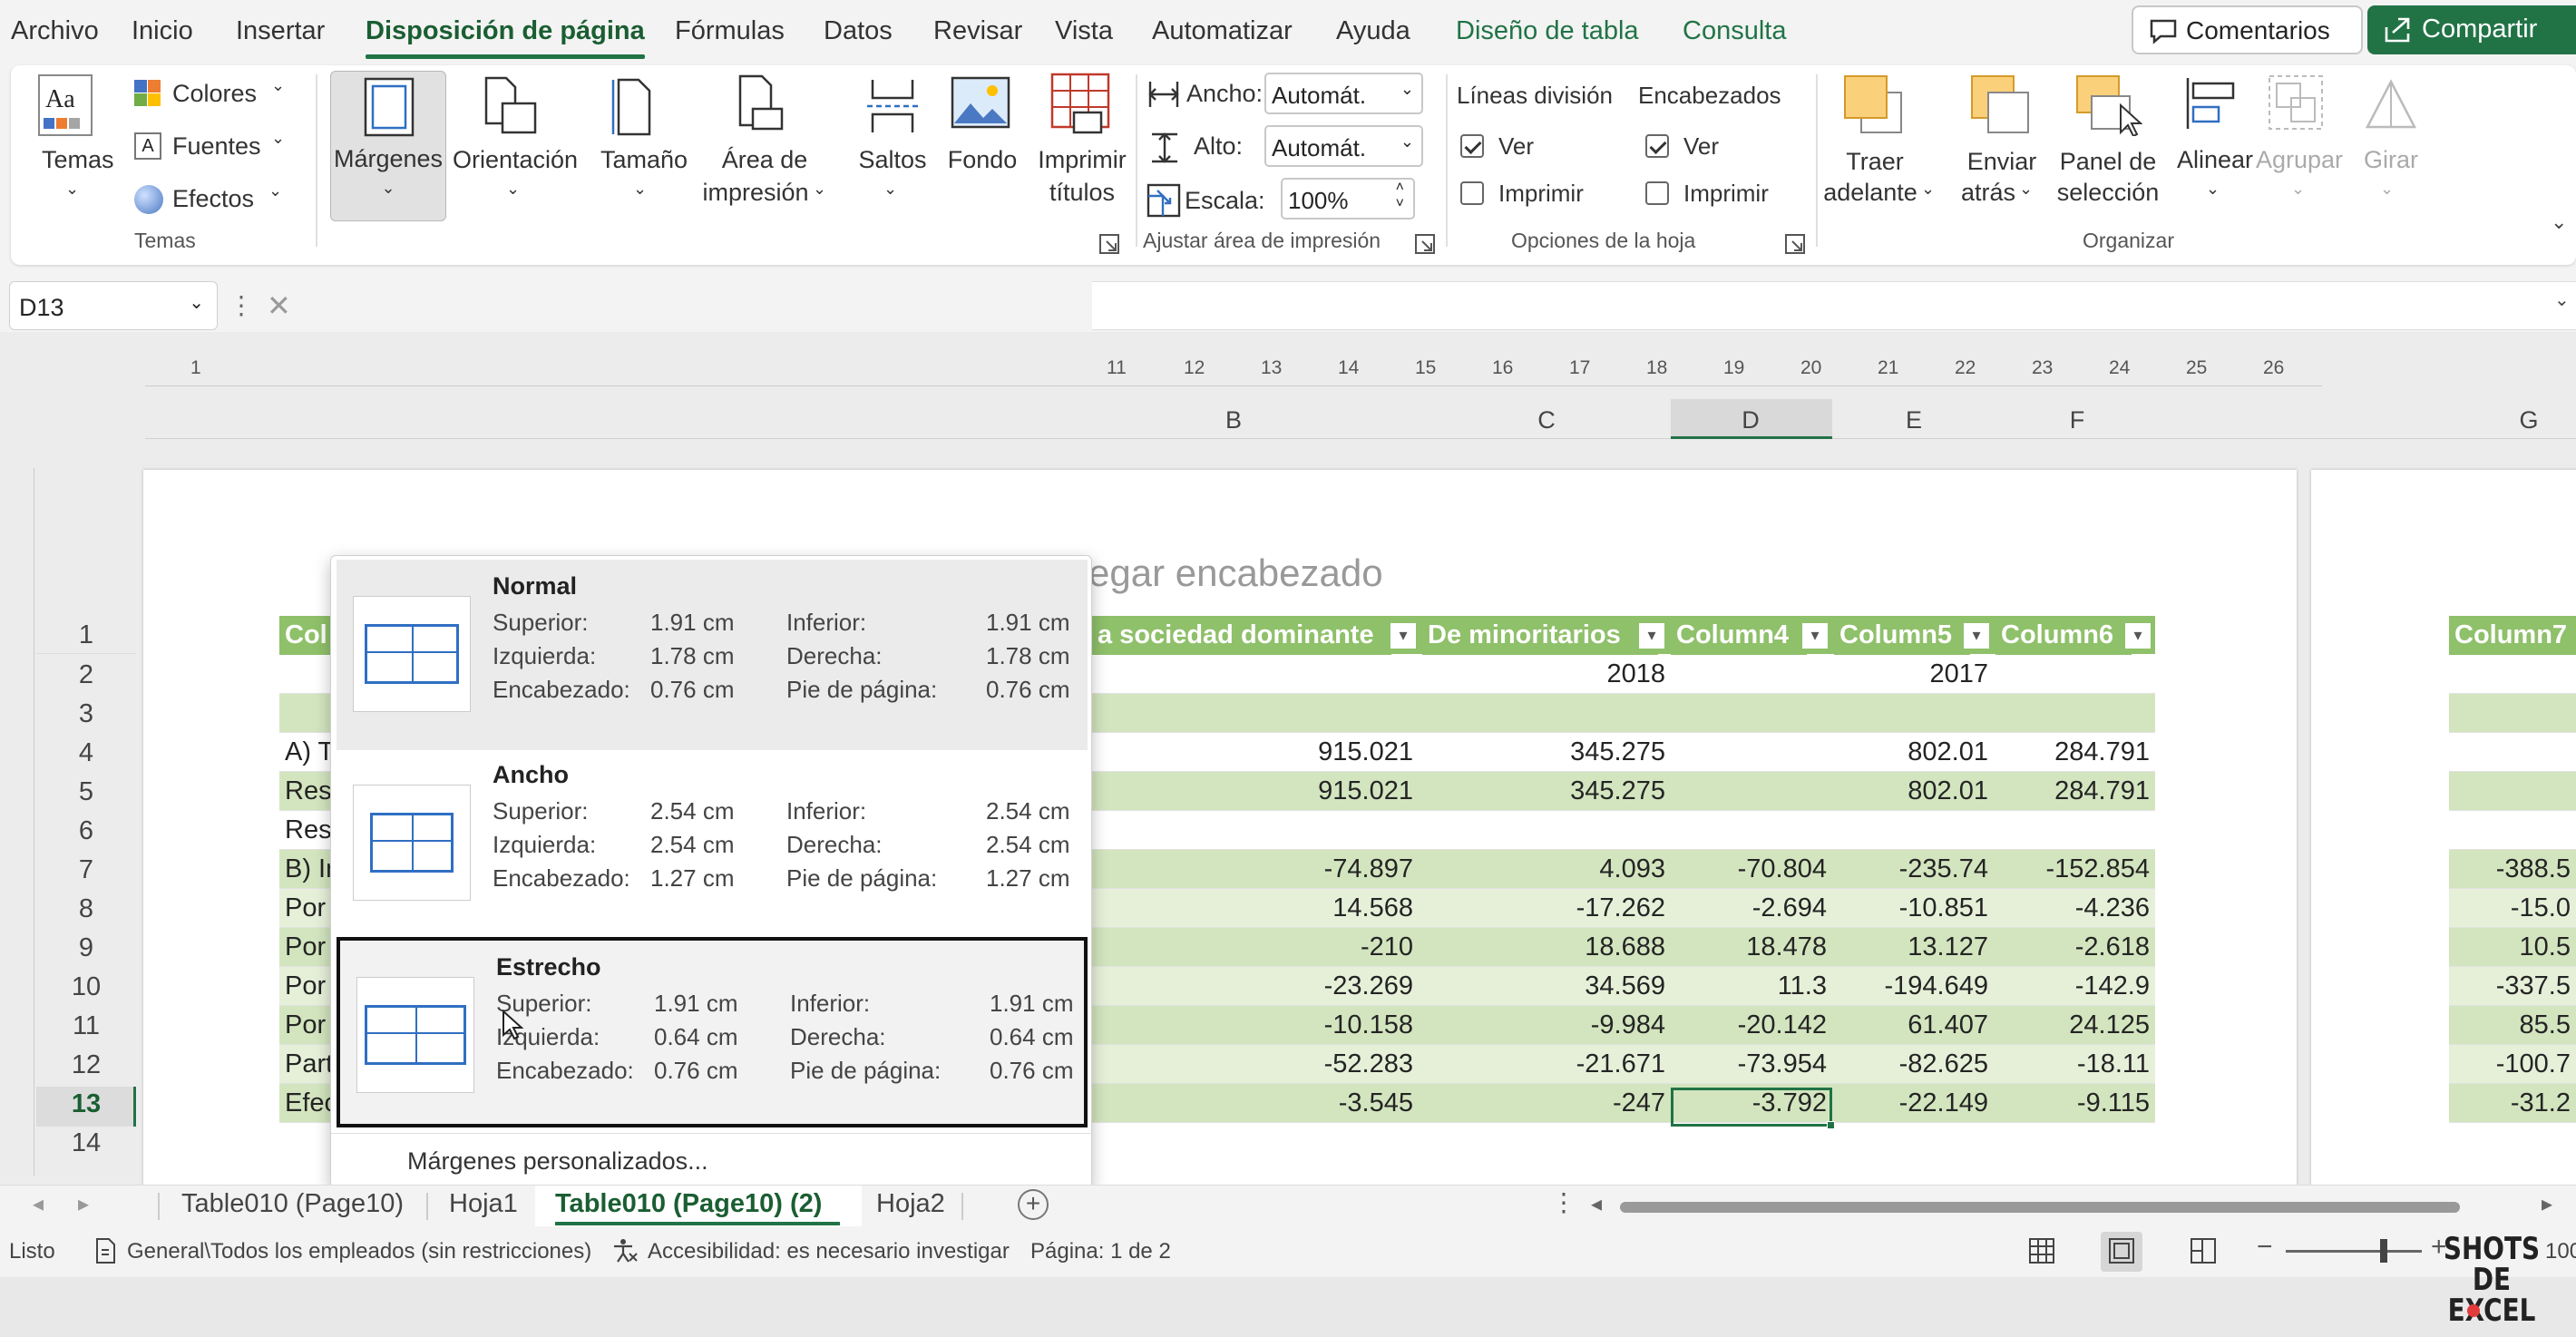  What do you see at coordinates (1545, 675) in the screenshot?
I see `table-cell: 2018` at bounding box center [1545, 675].